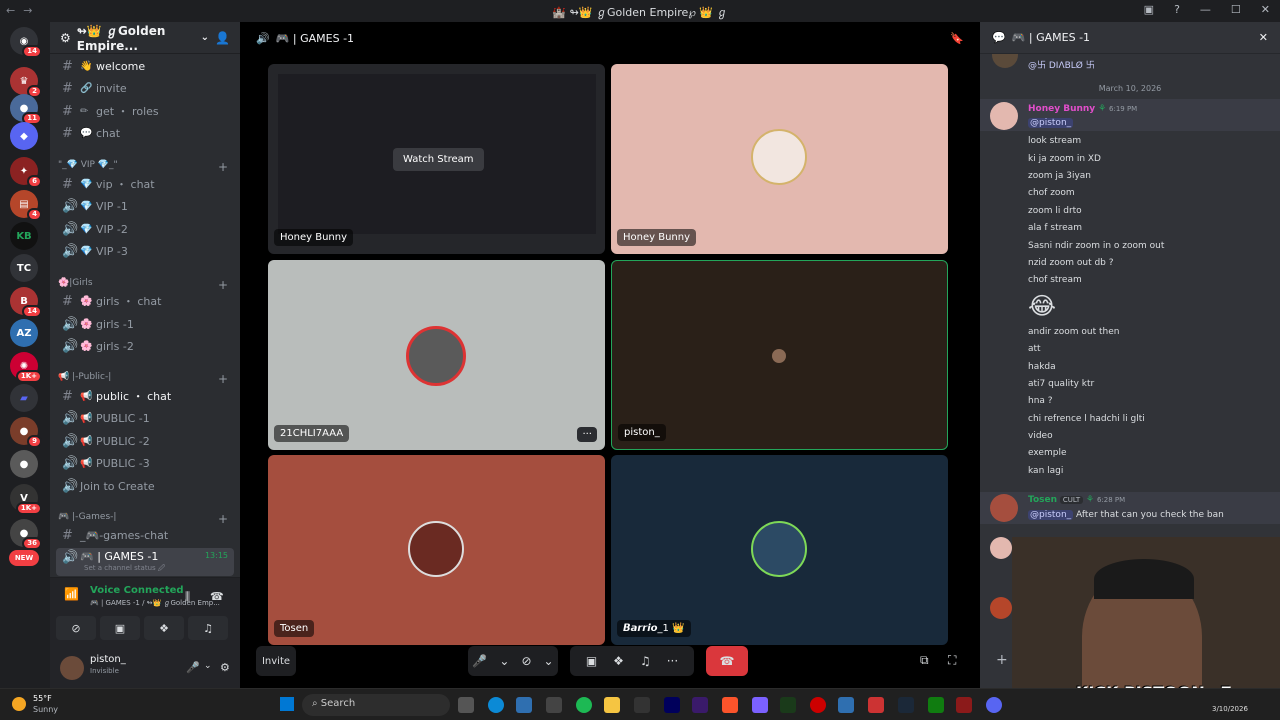  What do you see at coordinates (24, 558) in the screenshot?
I see `new-badge: NEW` at bounding box center [24, 558].